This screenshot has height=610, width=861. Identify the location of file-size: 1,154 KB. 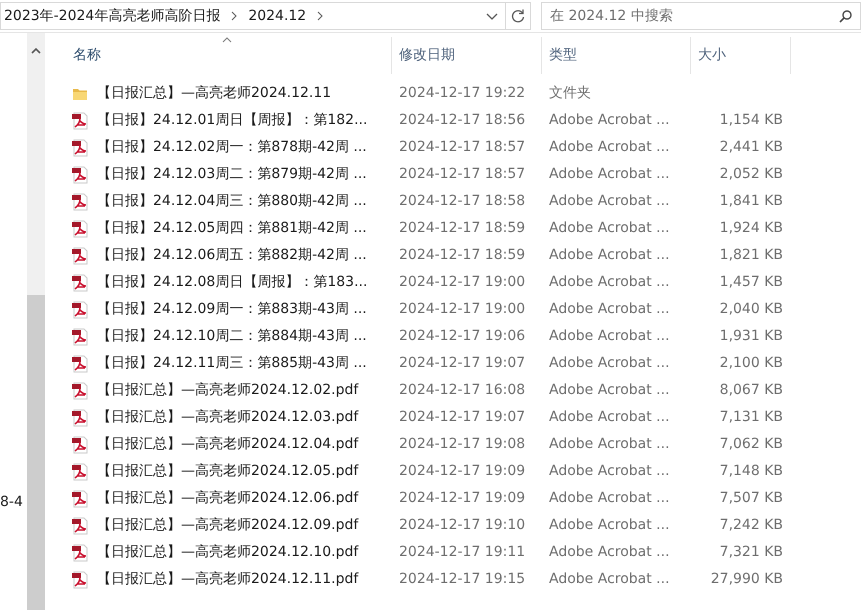
(751, 120).